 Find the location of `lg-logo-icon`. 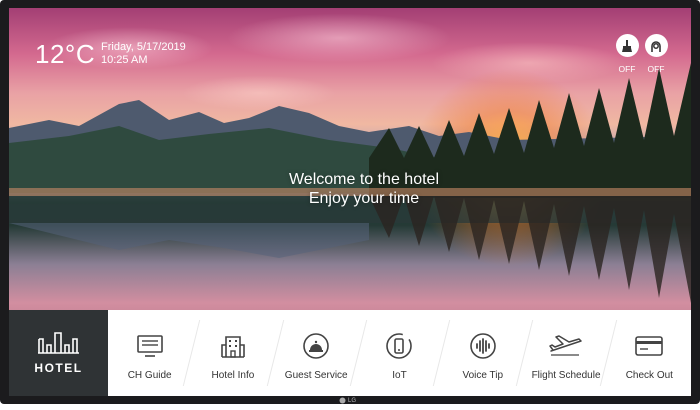

lg-logo-icon is located at coordinates (342, 400).